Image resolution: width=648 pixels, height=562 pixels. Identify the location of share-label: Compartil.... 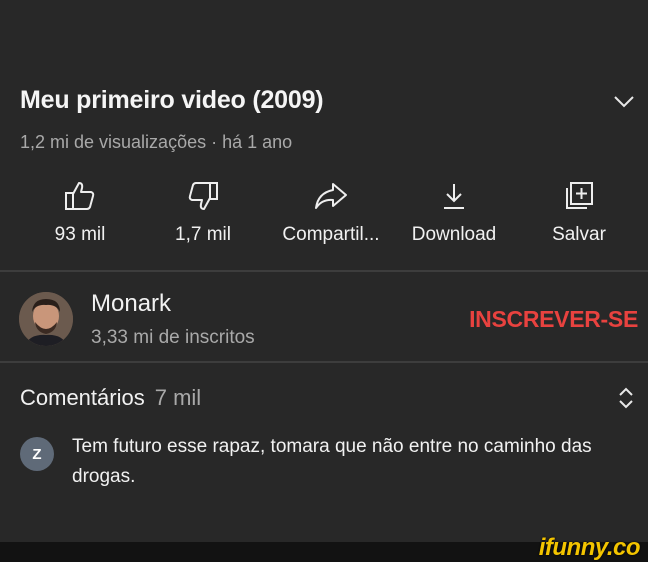
(331, 234).